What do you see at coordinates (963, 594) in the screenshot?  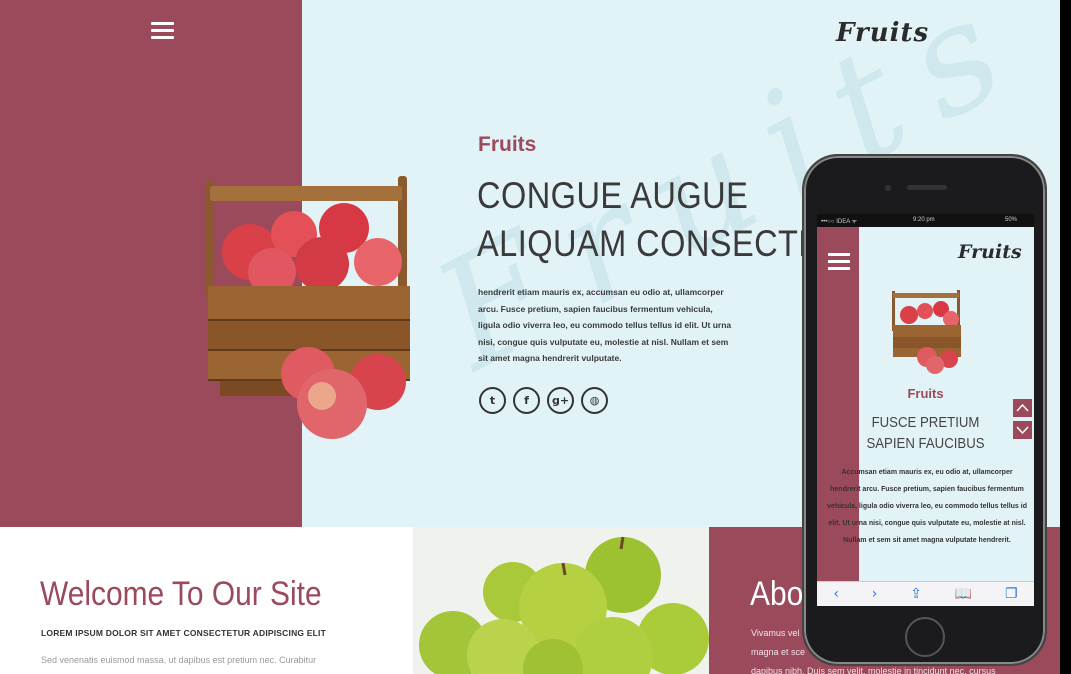 I see `browser-bookmarks-icon: 📖` at bounding box center [963, 594].